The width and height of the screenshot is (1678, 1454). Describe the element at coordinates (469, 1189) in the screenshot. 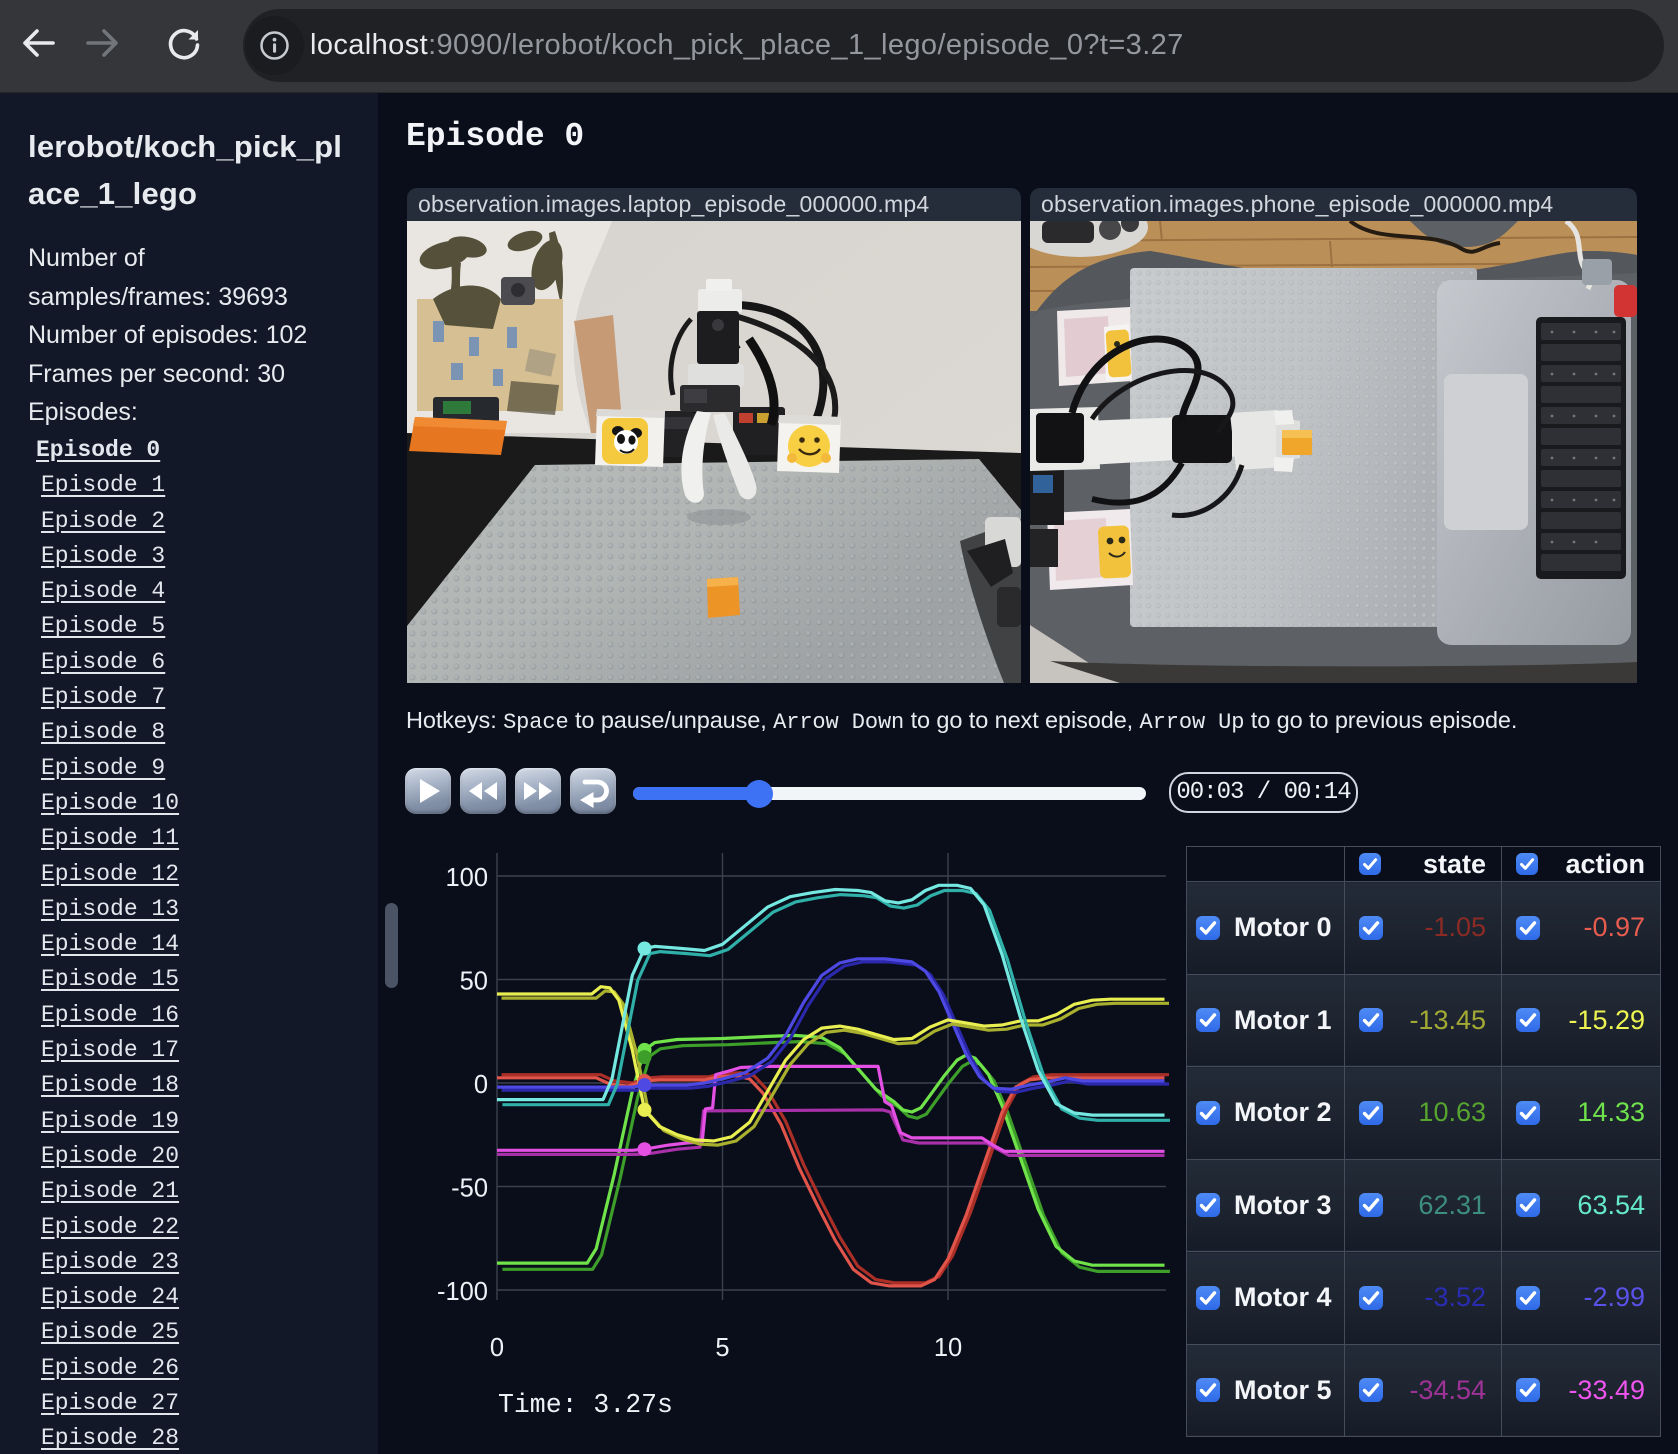

I see `svg-text: -50` at that location.